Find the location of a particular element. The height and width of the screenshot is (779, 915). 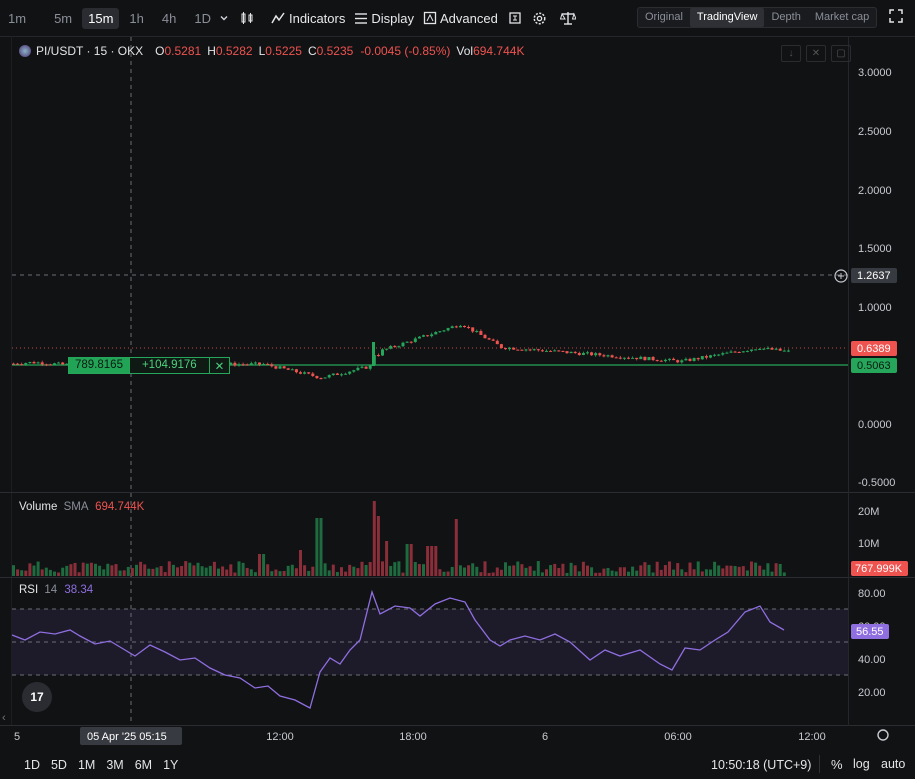

tf-5m: 5m is located at coordinates (63, 18).